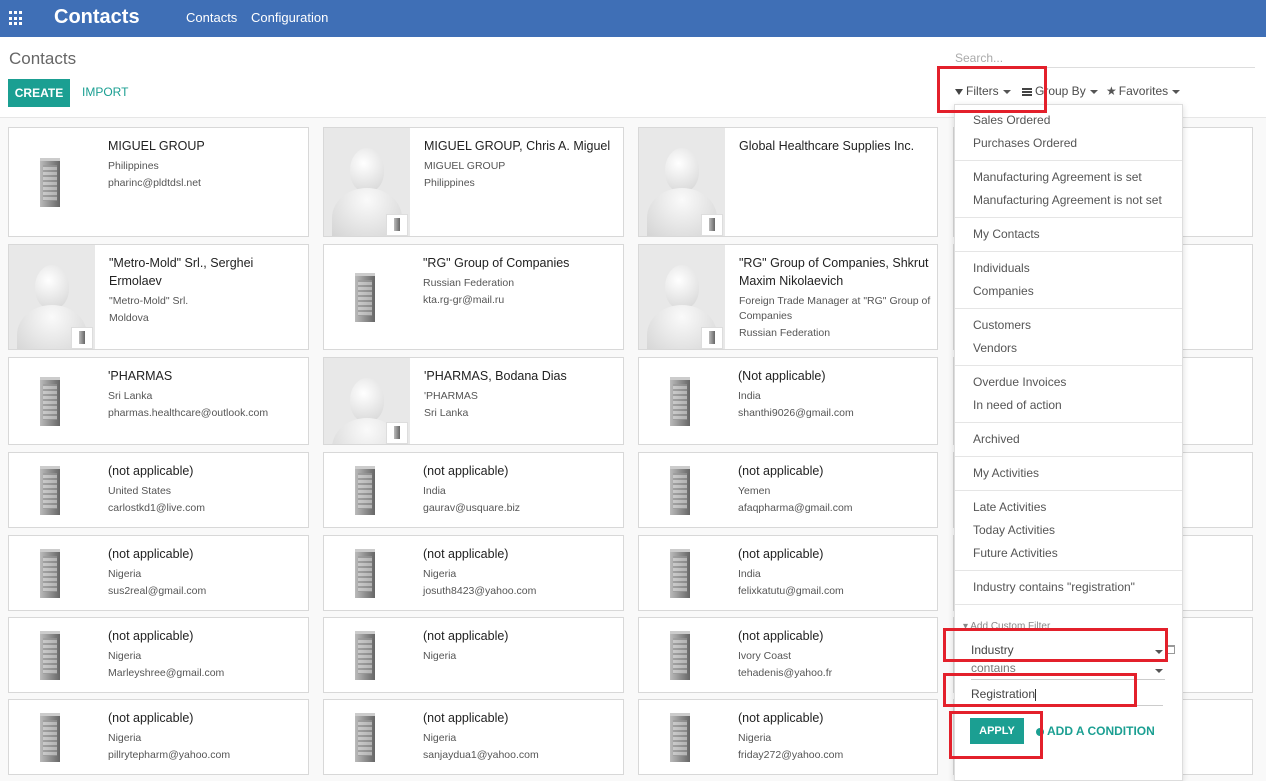 The width and height of the screenshot is (1266, 781). I want to click on contact-detail: sus2real@gmail.com, so click(157, 591).